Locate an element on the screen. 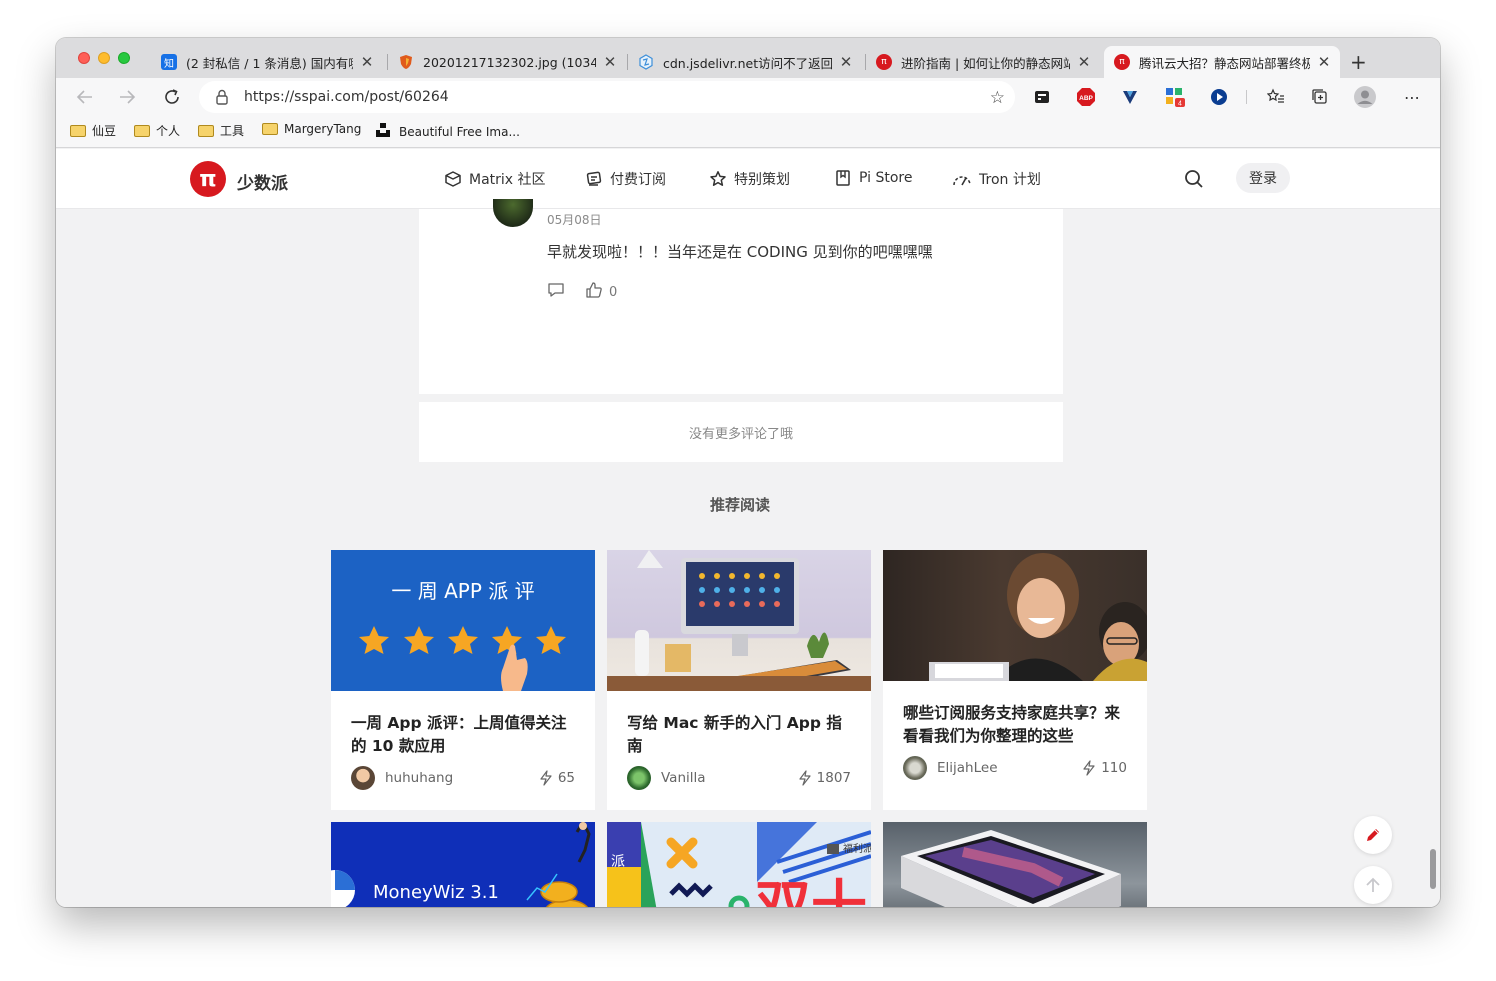 Image resolution: width=1496 pixels, height=981 pixels. scrollbar is located at coordinates (1433, 869).